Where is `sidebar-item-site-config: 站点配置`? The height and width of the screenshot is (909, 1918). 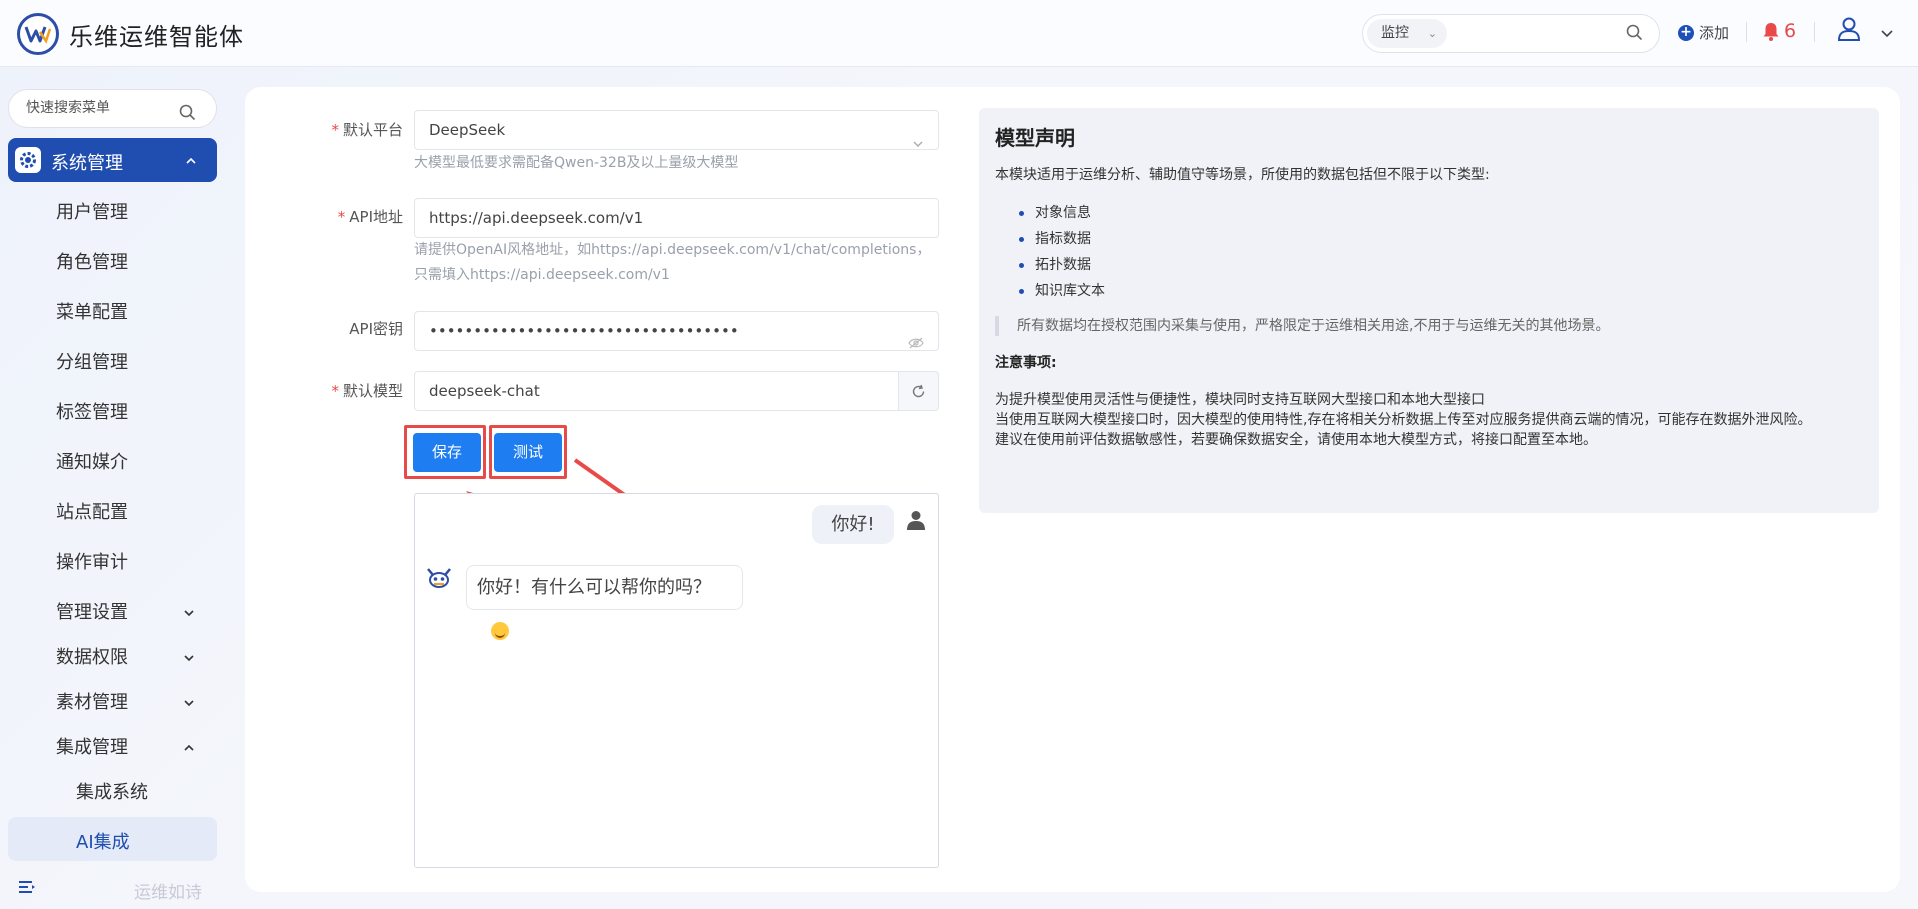
sidebar-item-site-config: 站点配置 is located at coordinates (92, 511).